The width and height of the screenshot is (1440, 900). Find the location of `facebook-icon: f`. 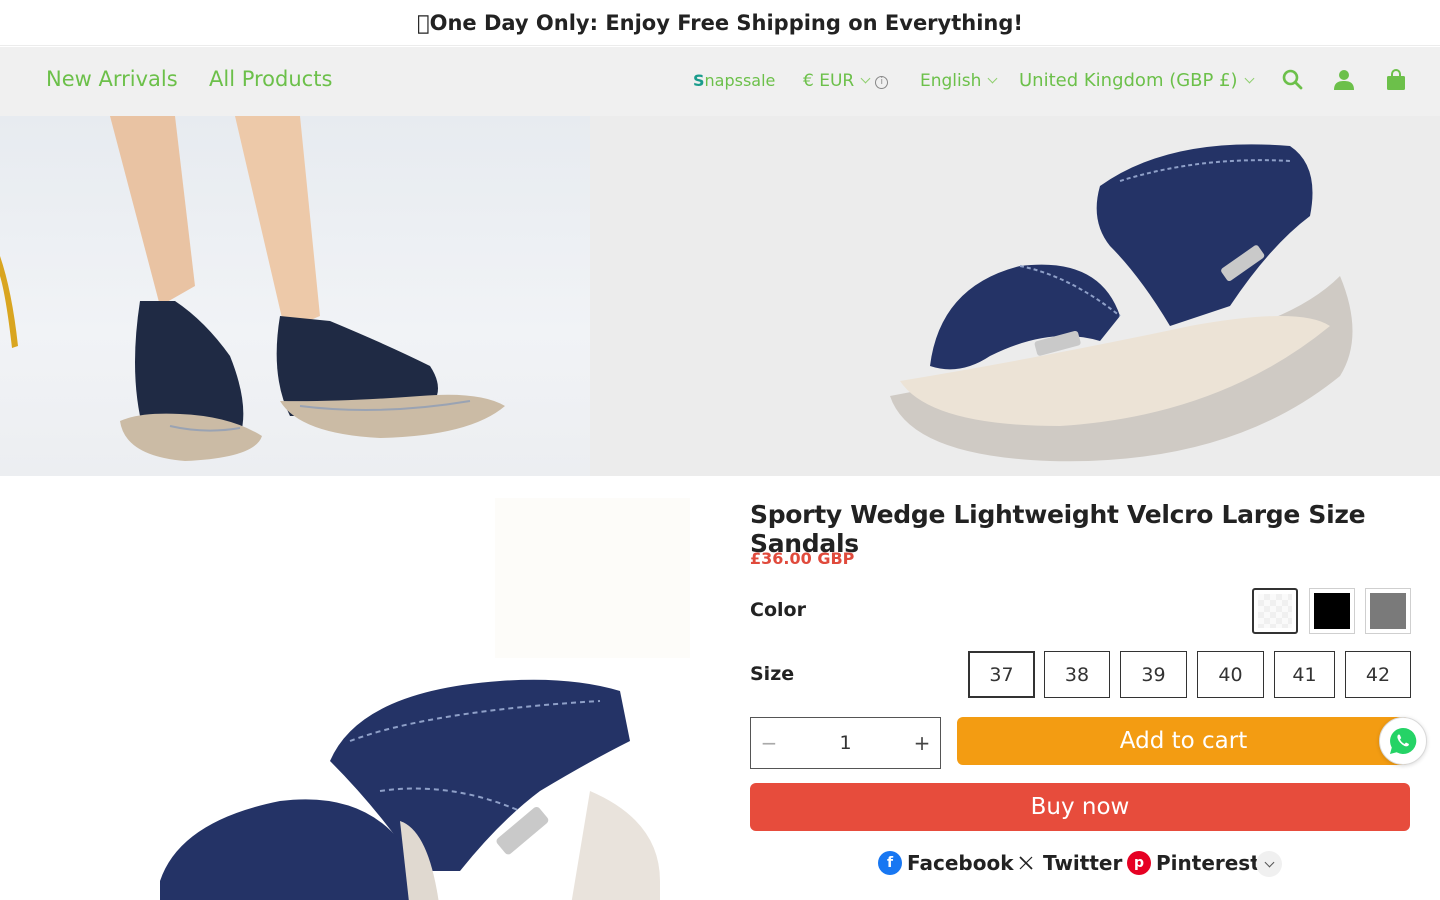

facebook-icon: f is located at coordinates (890, 863).